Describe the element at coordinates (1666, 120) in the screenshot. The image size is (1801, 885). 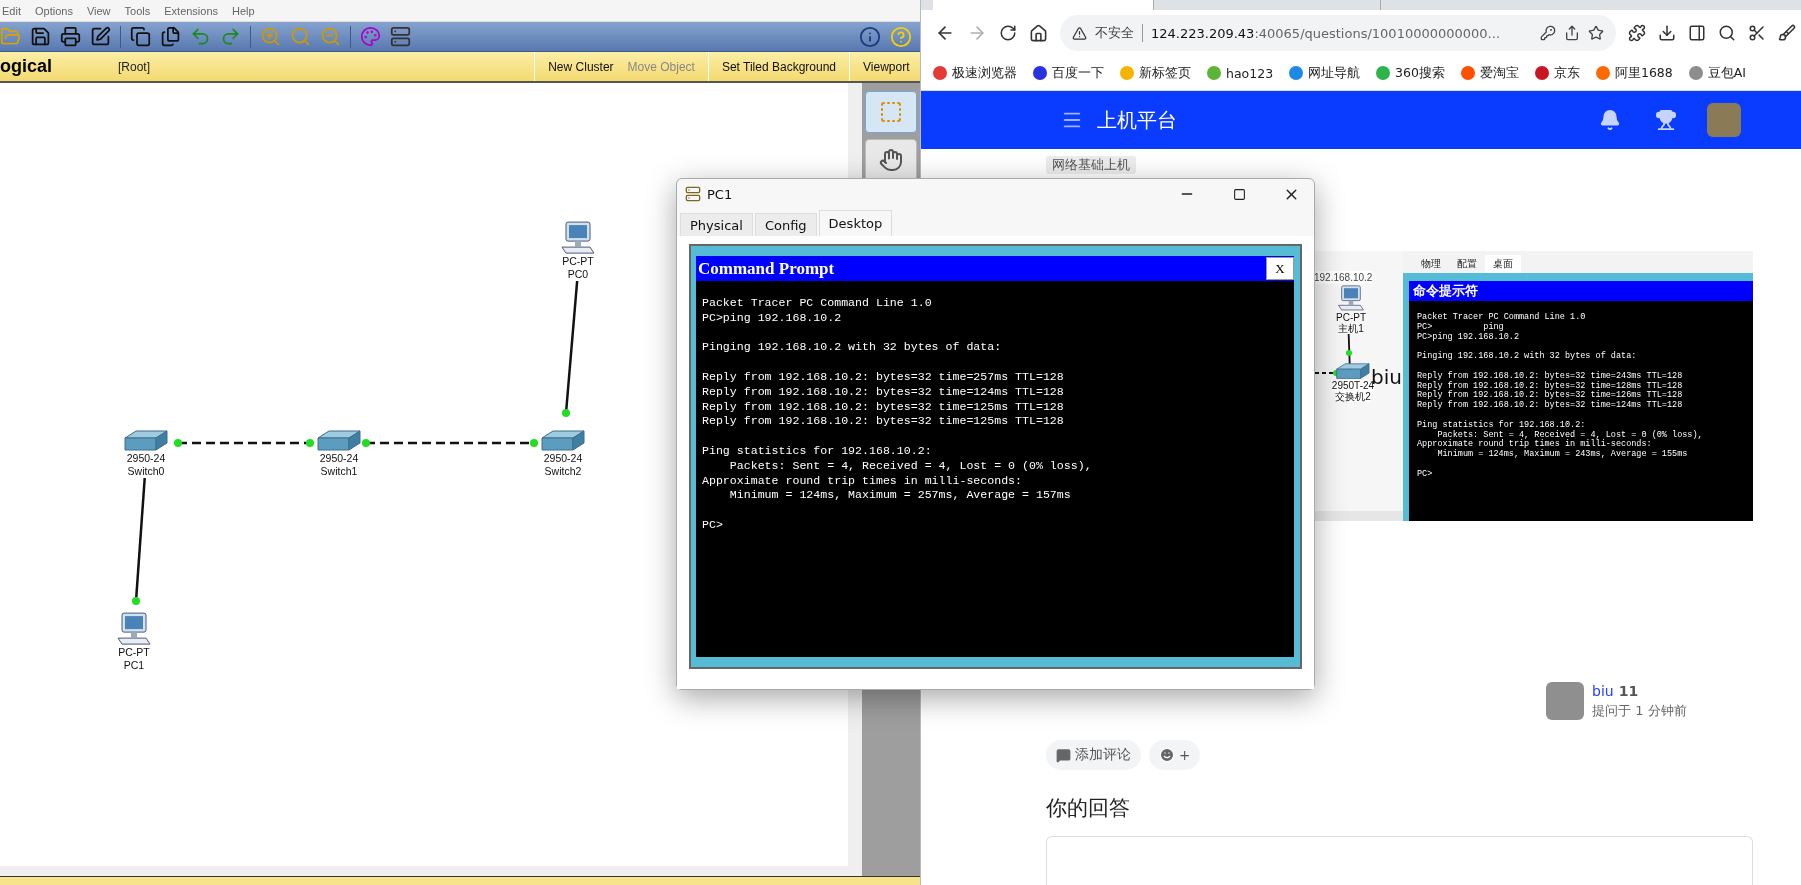
I see `trophy-icon` at that location.